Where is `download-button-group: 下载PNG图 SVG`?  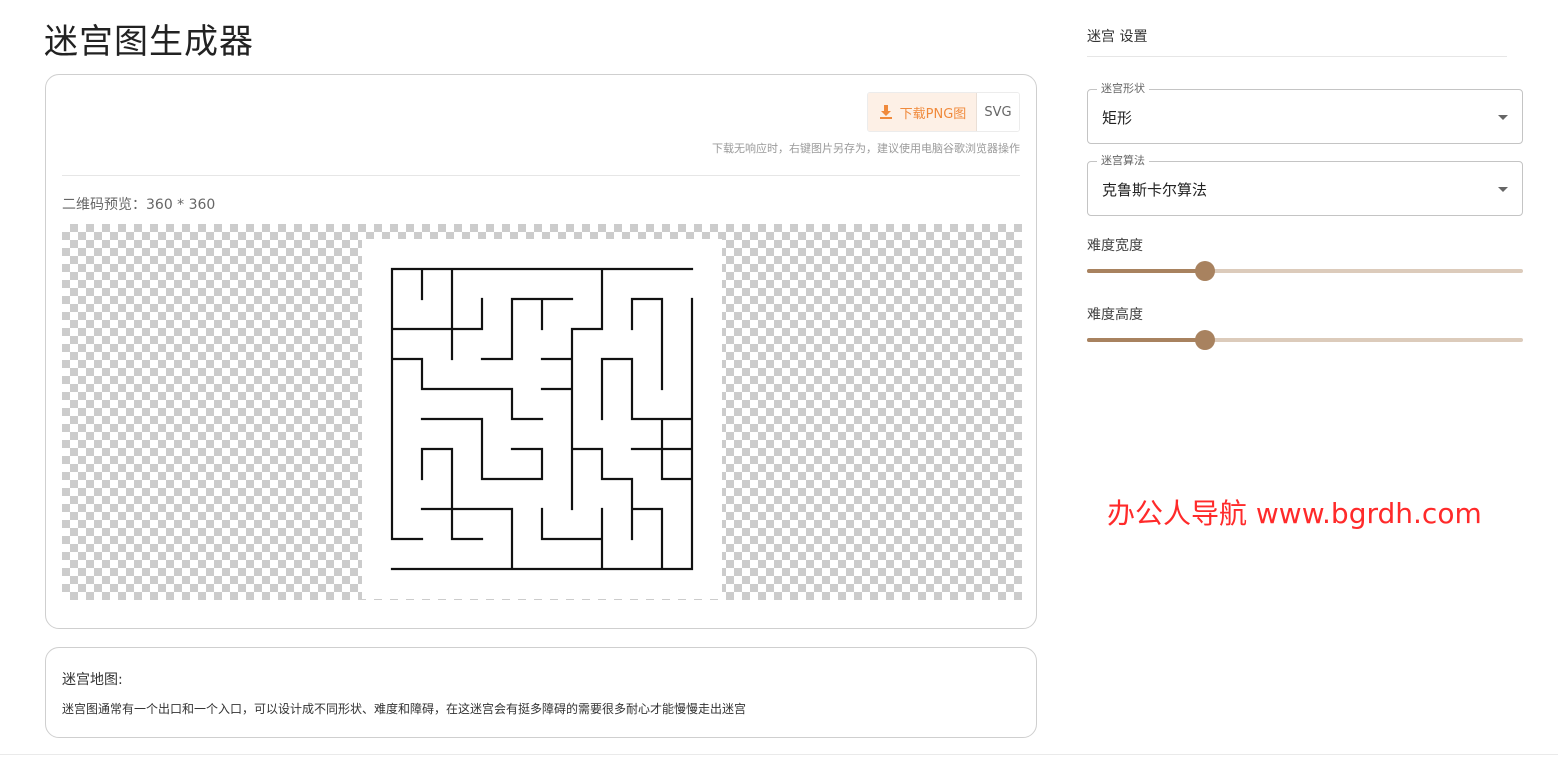
download-button-group: 下载PNG图 SVG is located at coordinates (943, 112).